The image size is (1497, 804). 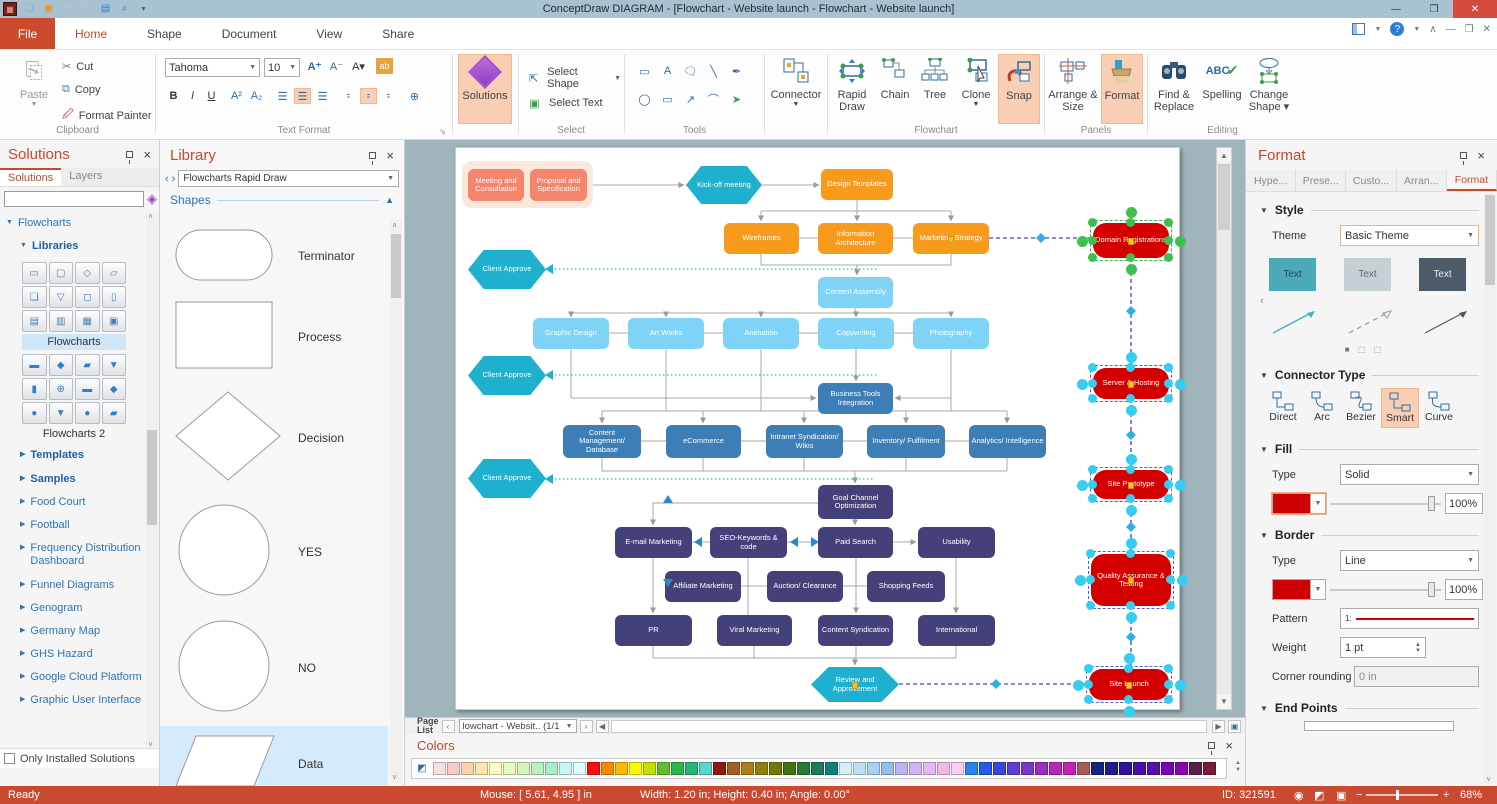 I want to click on subscript-icon: A₂, so click(x=256, y=96).